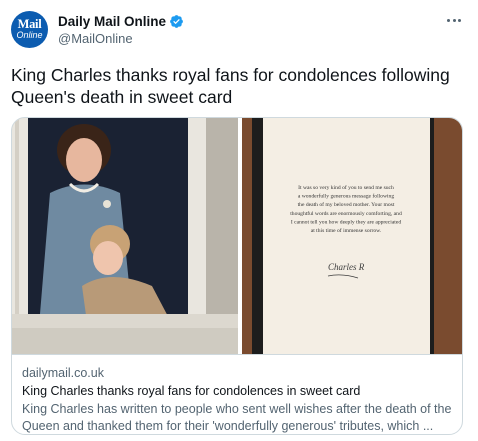 The width and height of the screenshot is (478, 441). I want to click on avatar: Mail Online, so click(29, 29).